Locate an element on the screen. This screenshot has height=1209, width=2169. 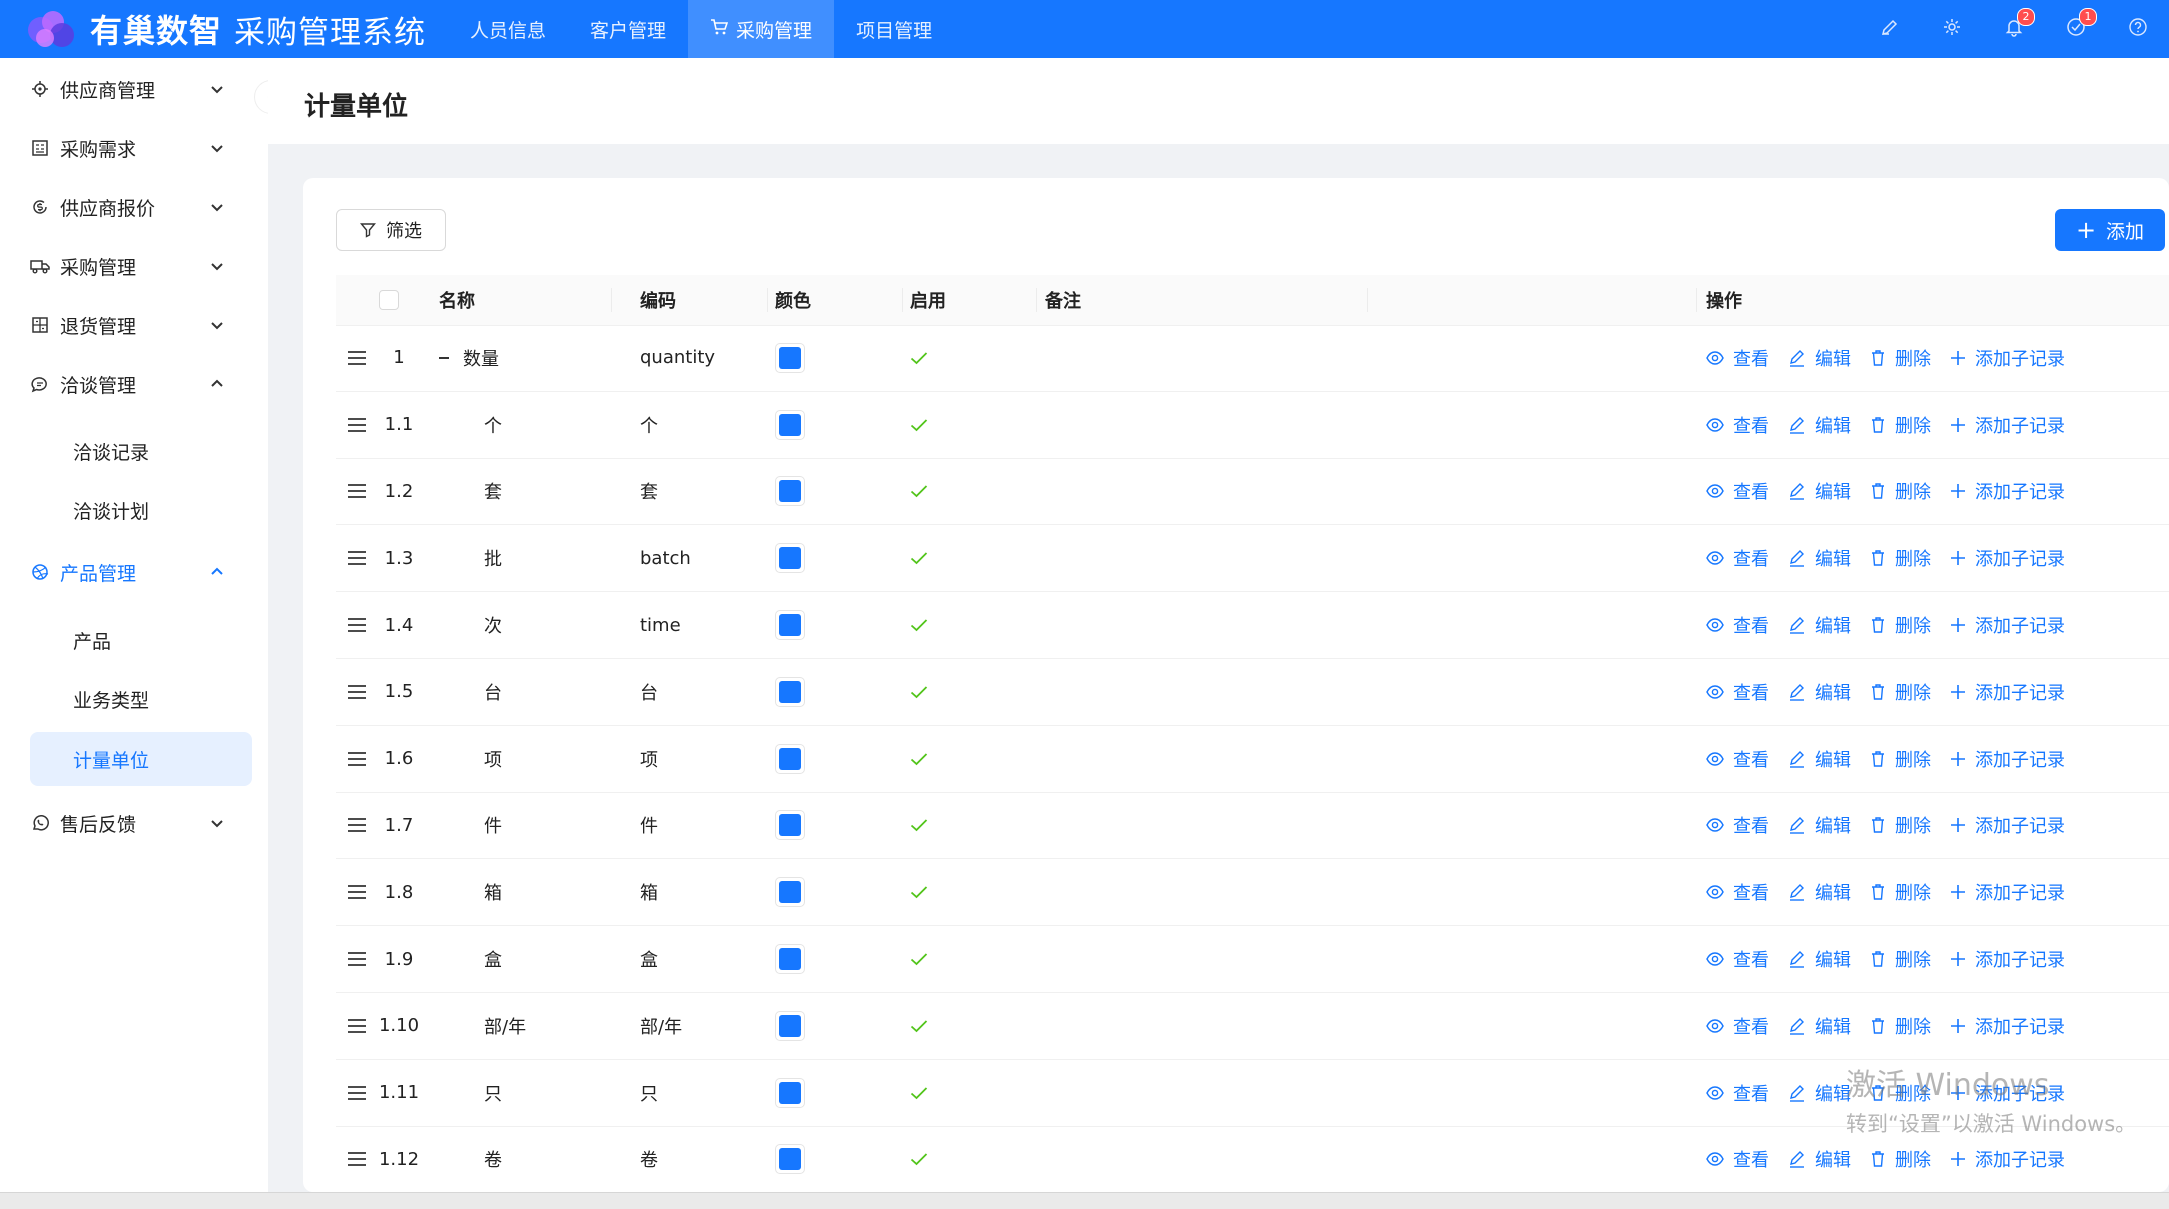
table-row: 1.2 套 套 查看 编辑 删除 添加子记录 is located at coordinates (1252, 492).